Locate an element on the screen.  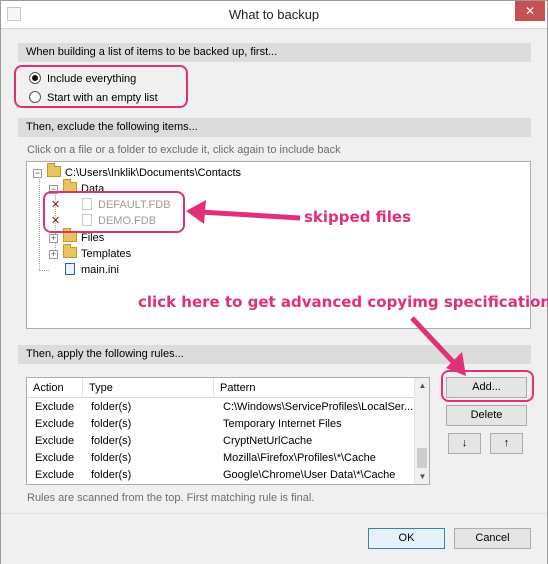
close-button: ✕ is located at coordinates (530, 11).